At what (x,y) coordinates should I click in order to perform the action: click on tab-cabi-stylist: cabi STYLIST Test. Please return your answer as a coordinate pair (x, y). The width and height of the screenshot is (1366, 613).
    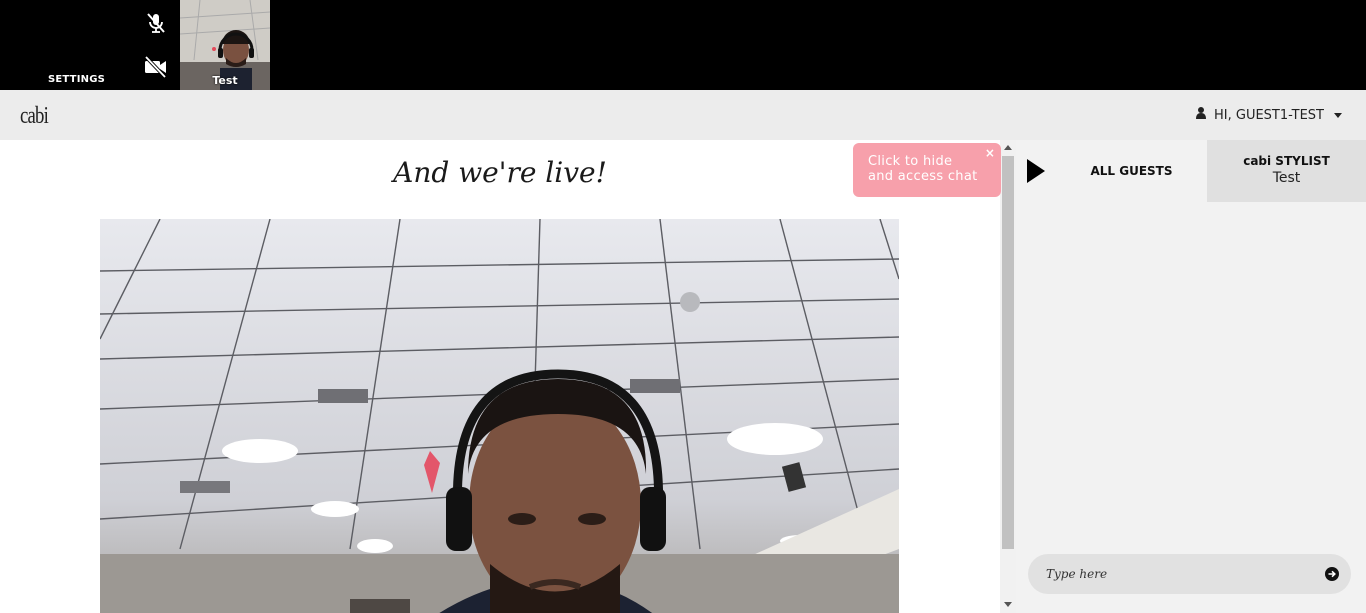
    Looking at the image, I should click on (1286, 171).